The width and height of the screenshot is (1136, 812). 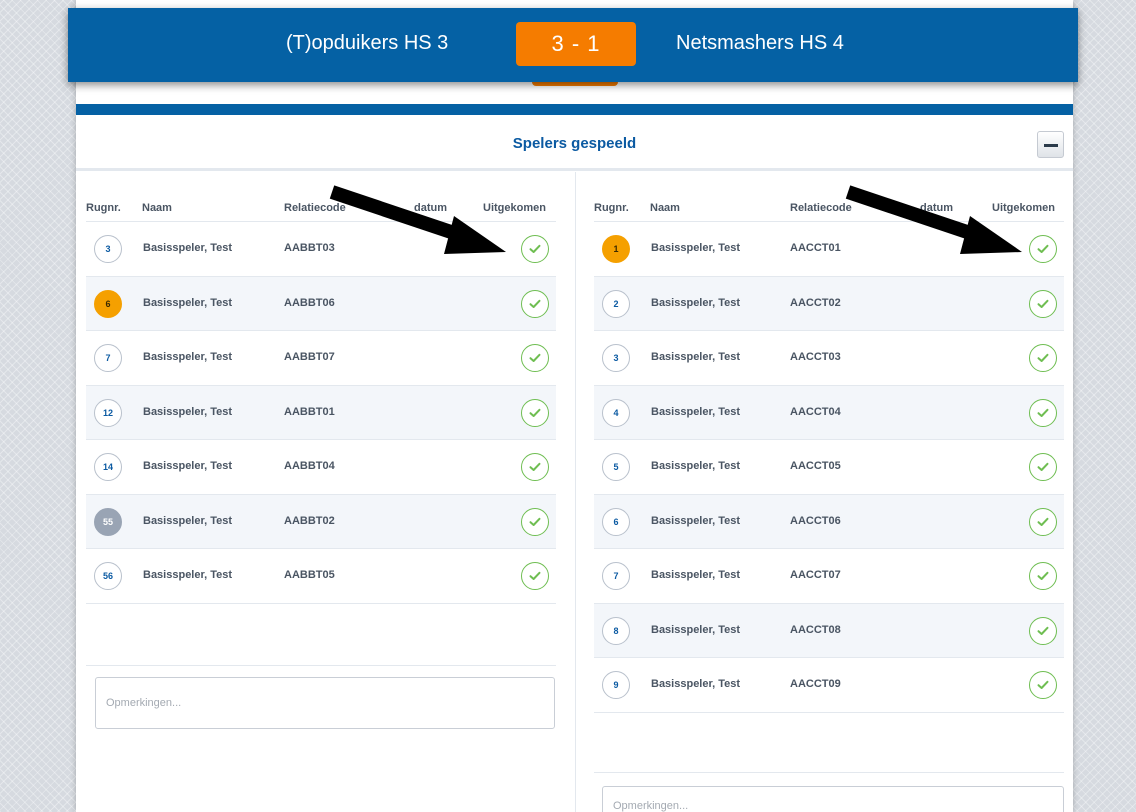 What do you see at coordinates (325, 703) in the screenshot?
I see `home-remarks-input` at bounding box center [325, 703].